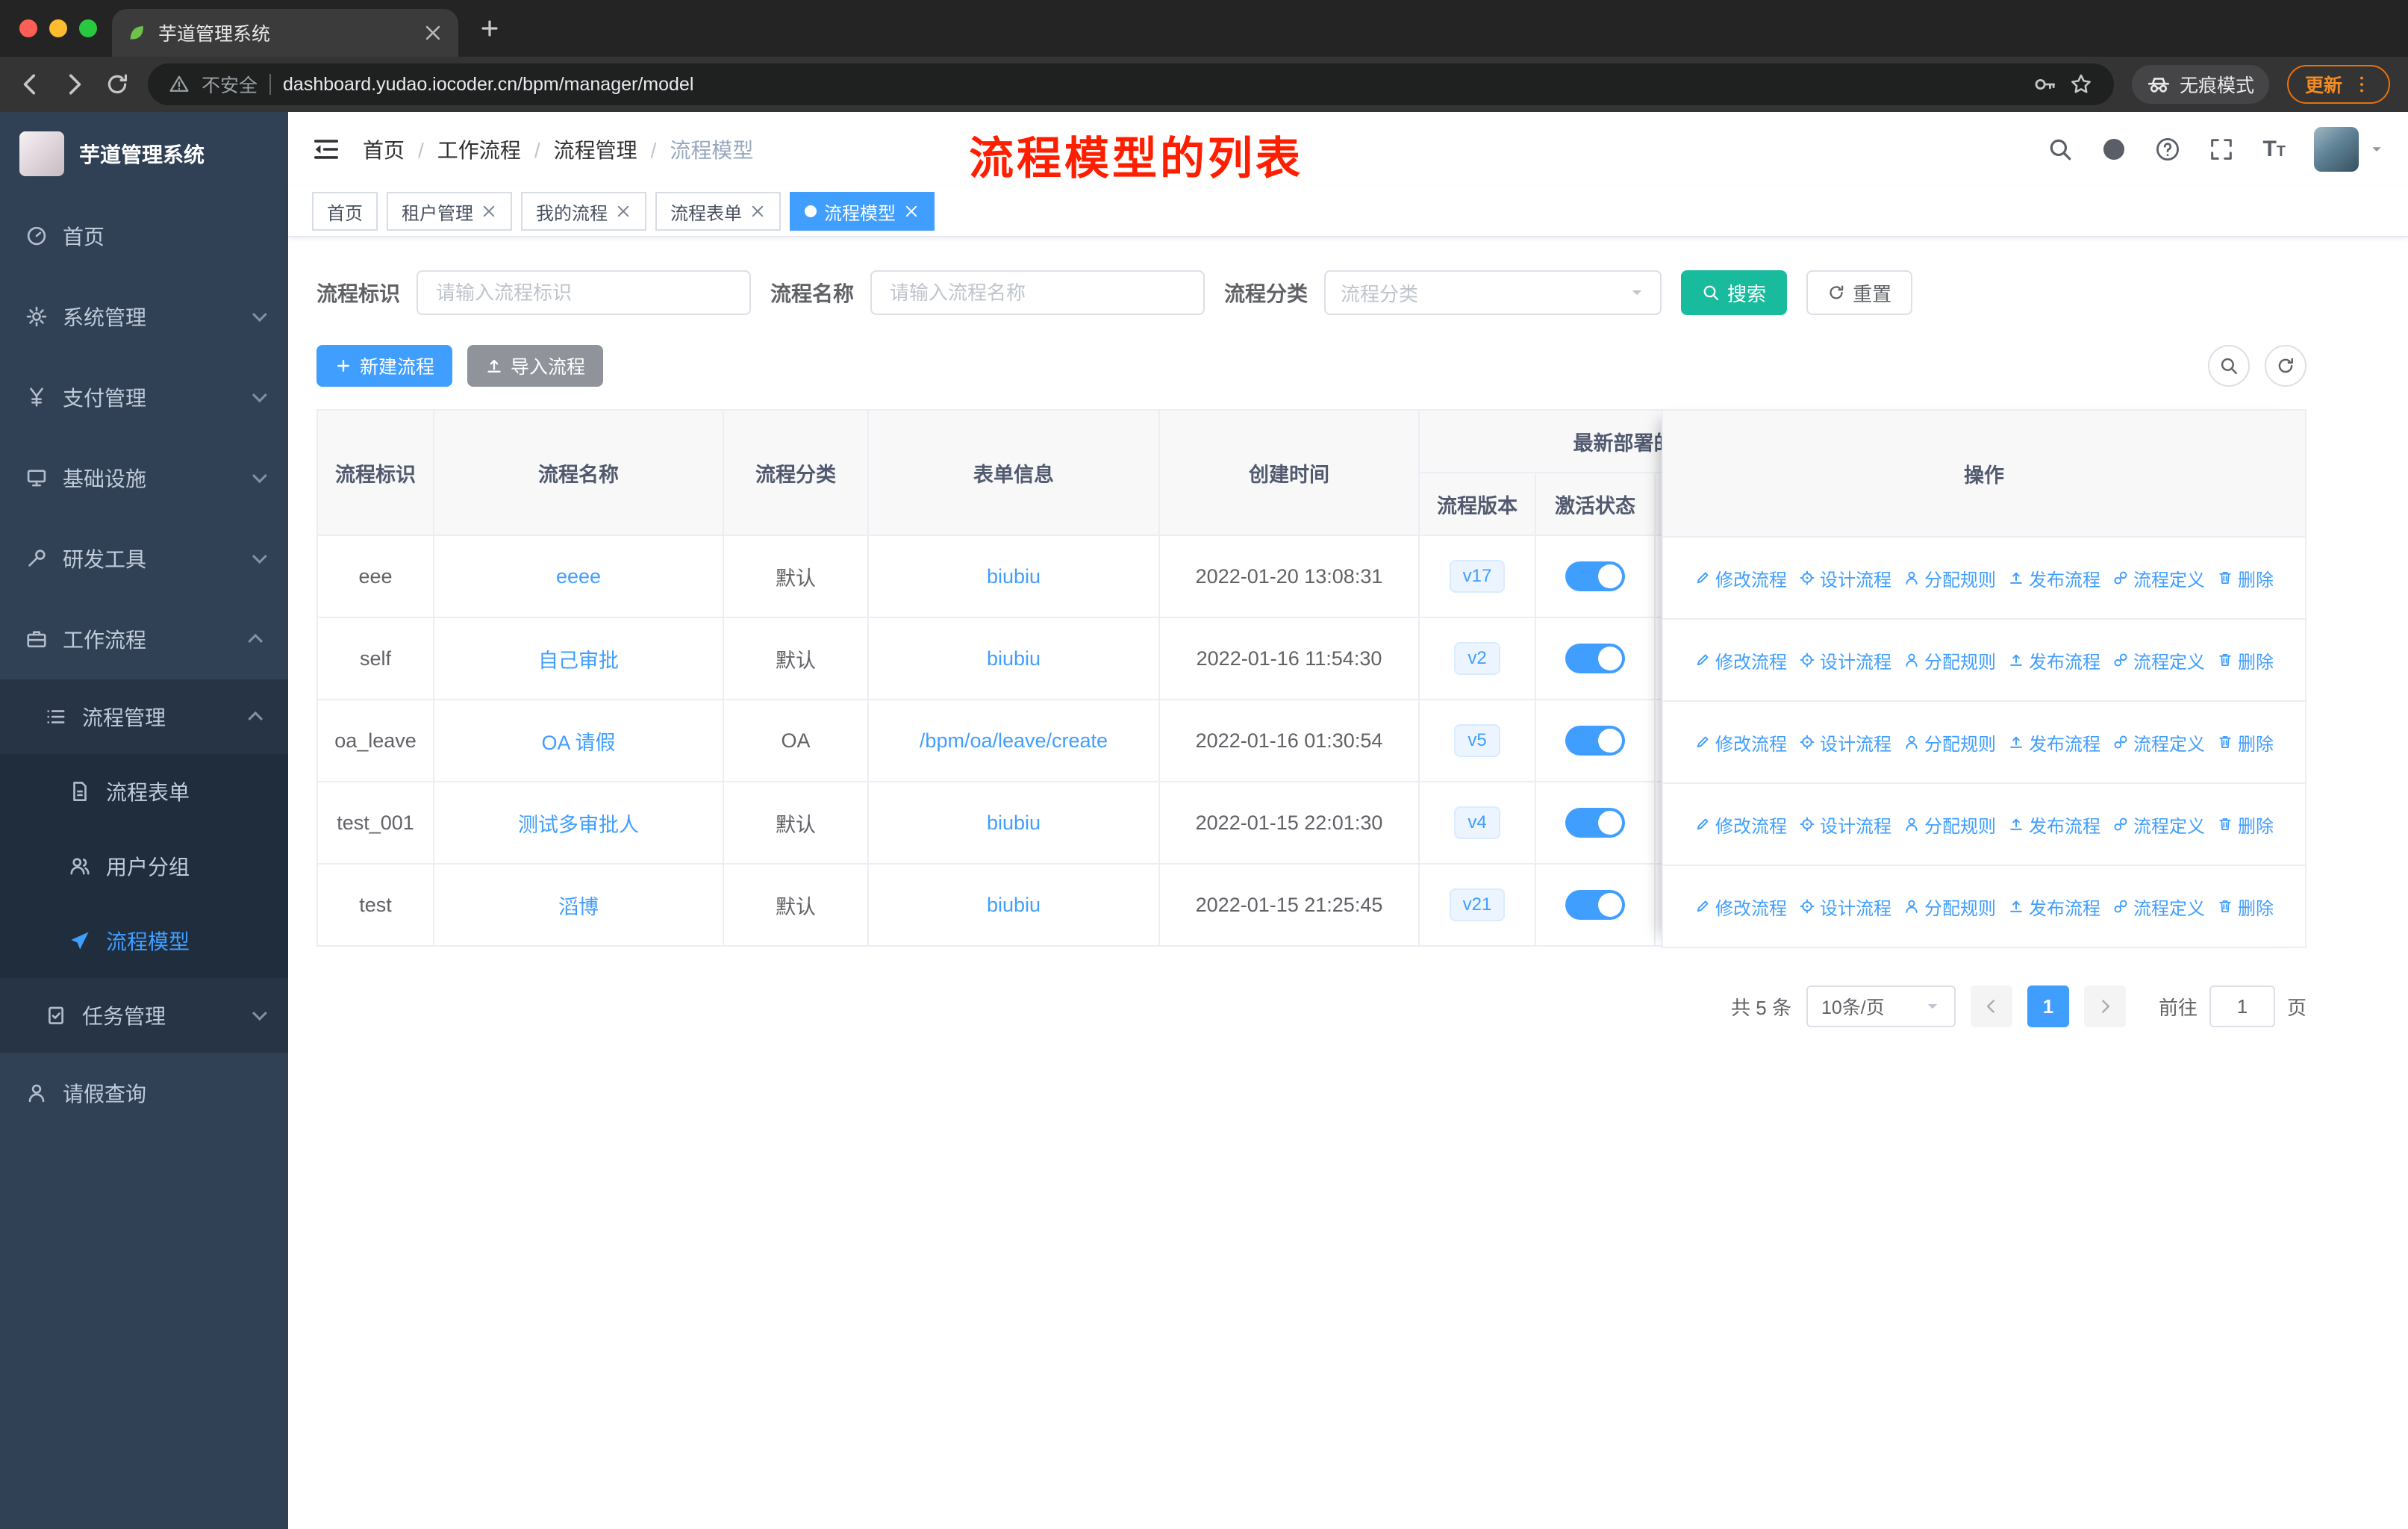 The height and width of the screenshot is (1529, 2408). What do you see at coordinates (2242, 1006) in the screenshot?
I see `goto-page-input` at bounding box center [2242, 1006].